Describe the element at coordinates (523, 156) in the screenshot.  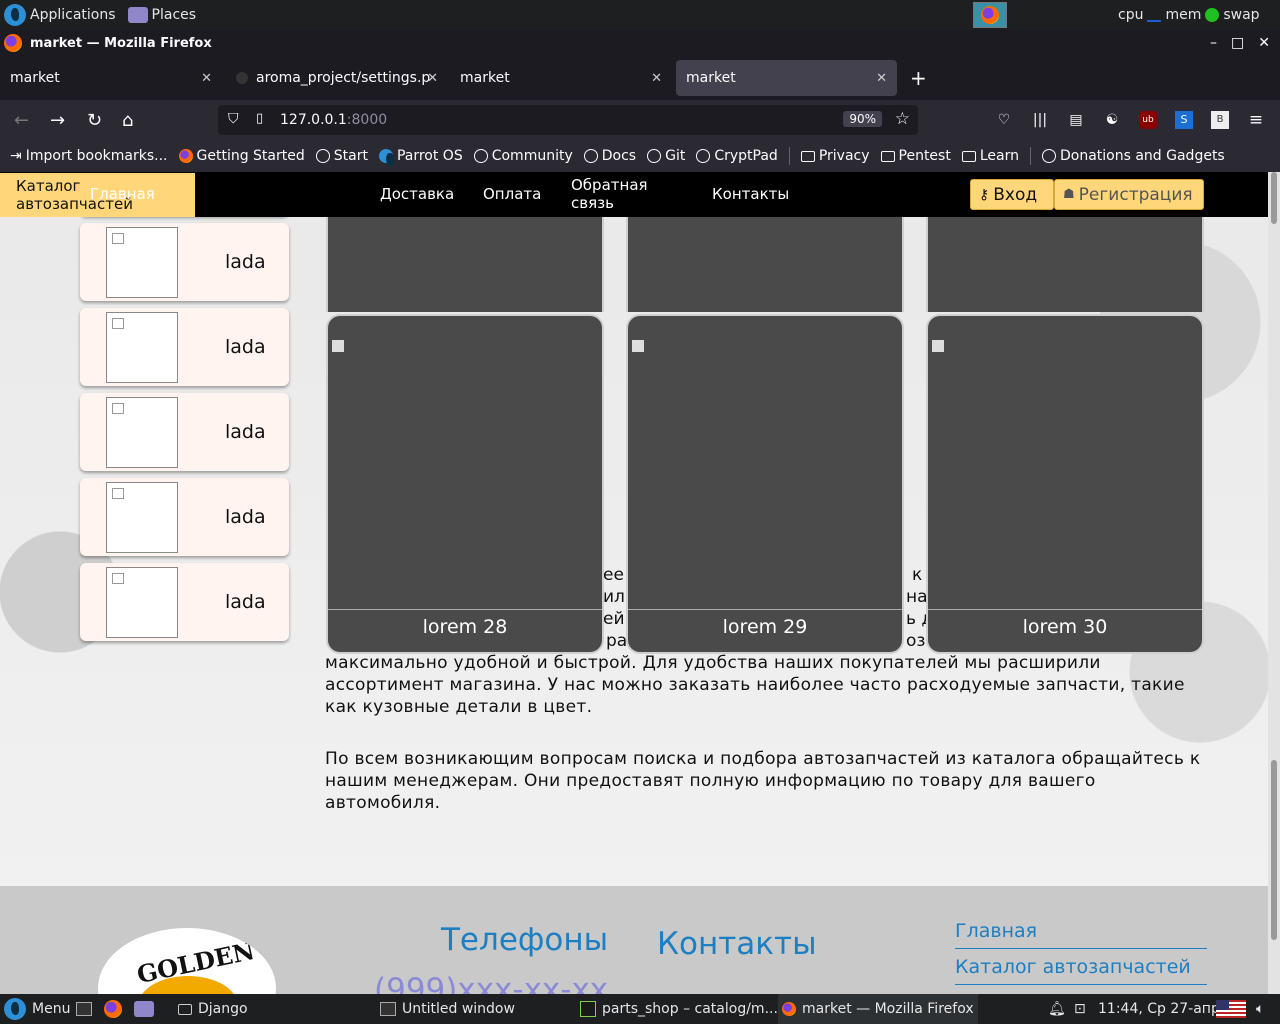
I see `bookmark-community: Community` at that location.